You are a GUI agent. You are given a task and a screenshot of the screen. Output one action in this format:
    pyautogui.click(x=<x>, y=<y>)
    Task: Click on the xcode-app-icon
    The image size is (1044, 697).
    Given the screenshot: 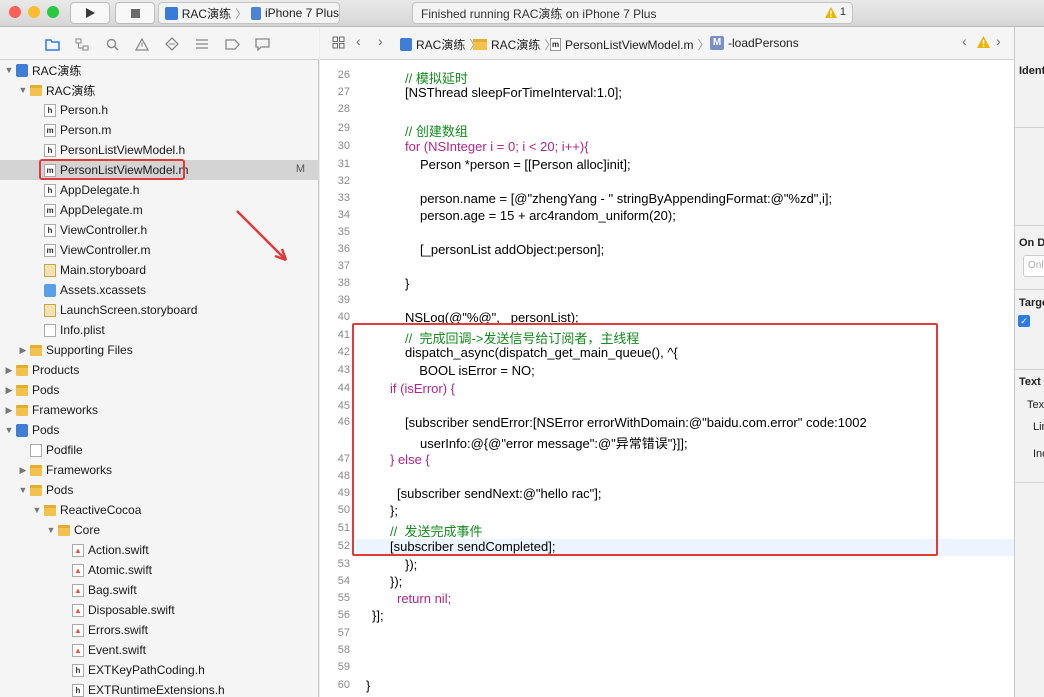 What is the action you would take?
    pyautogui.click(x=171, y=13)
    